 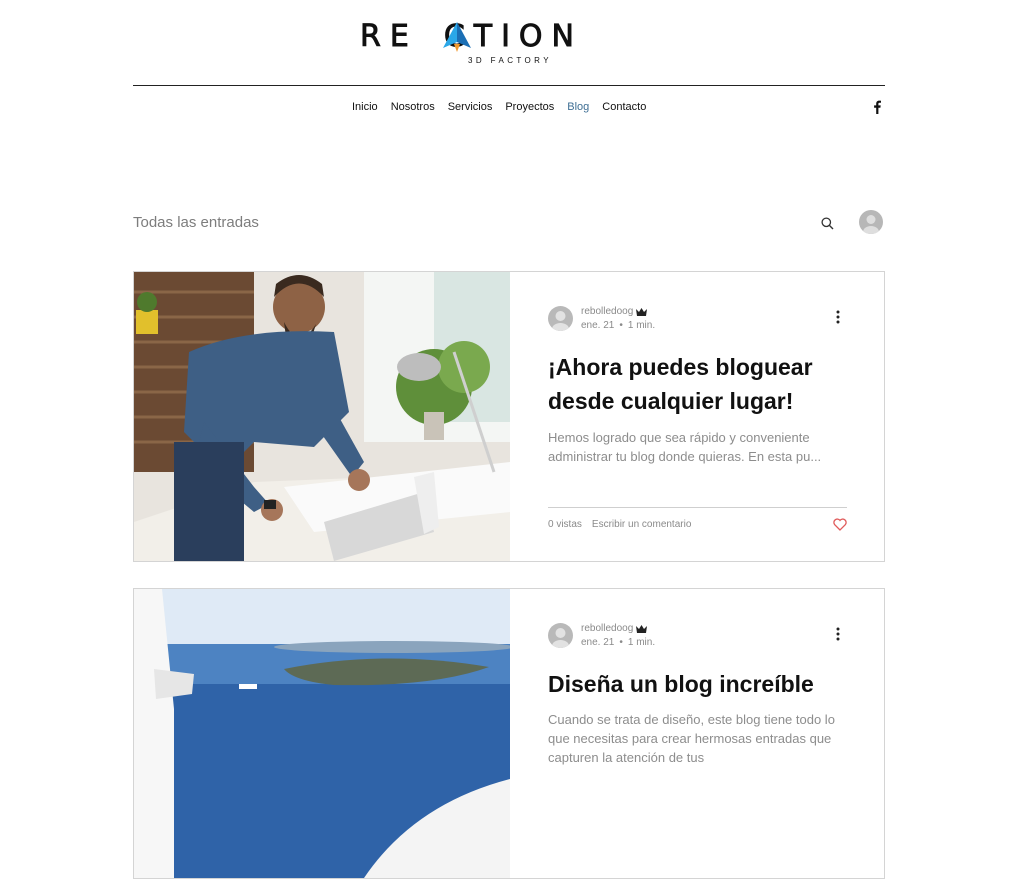 I want to click on post-stats: 0 vistas Escribir un comentario, so click(x=619, y=524).